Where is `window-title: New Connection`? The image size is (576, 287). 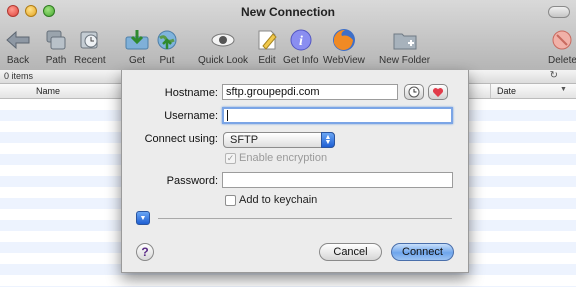 window-title: New Connection is located at coordinates (287, 12).